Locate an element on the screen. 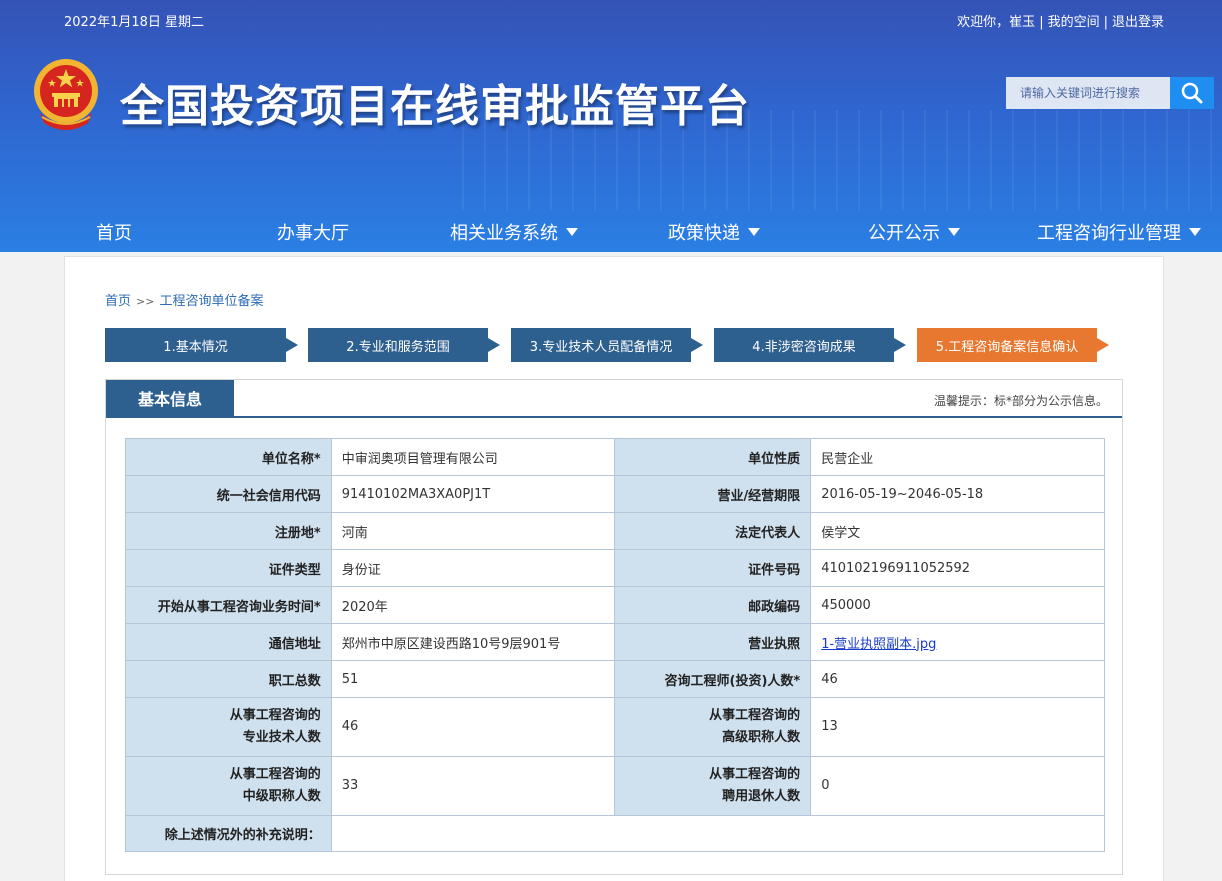 Image resolution: width=1222 pixels, height=881 pixels. unit-name-value: 中审润奥项目管理有限公司 is located at coordinates (473, 457).